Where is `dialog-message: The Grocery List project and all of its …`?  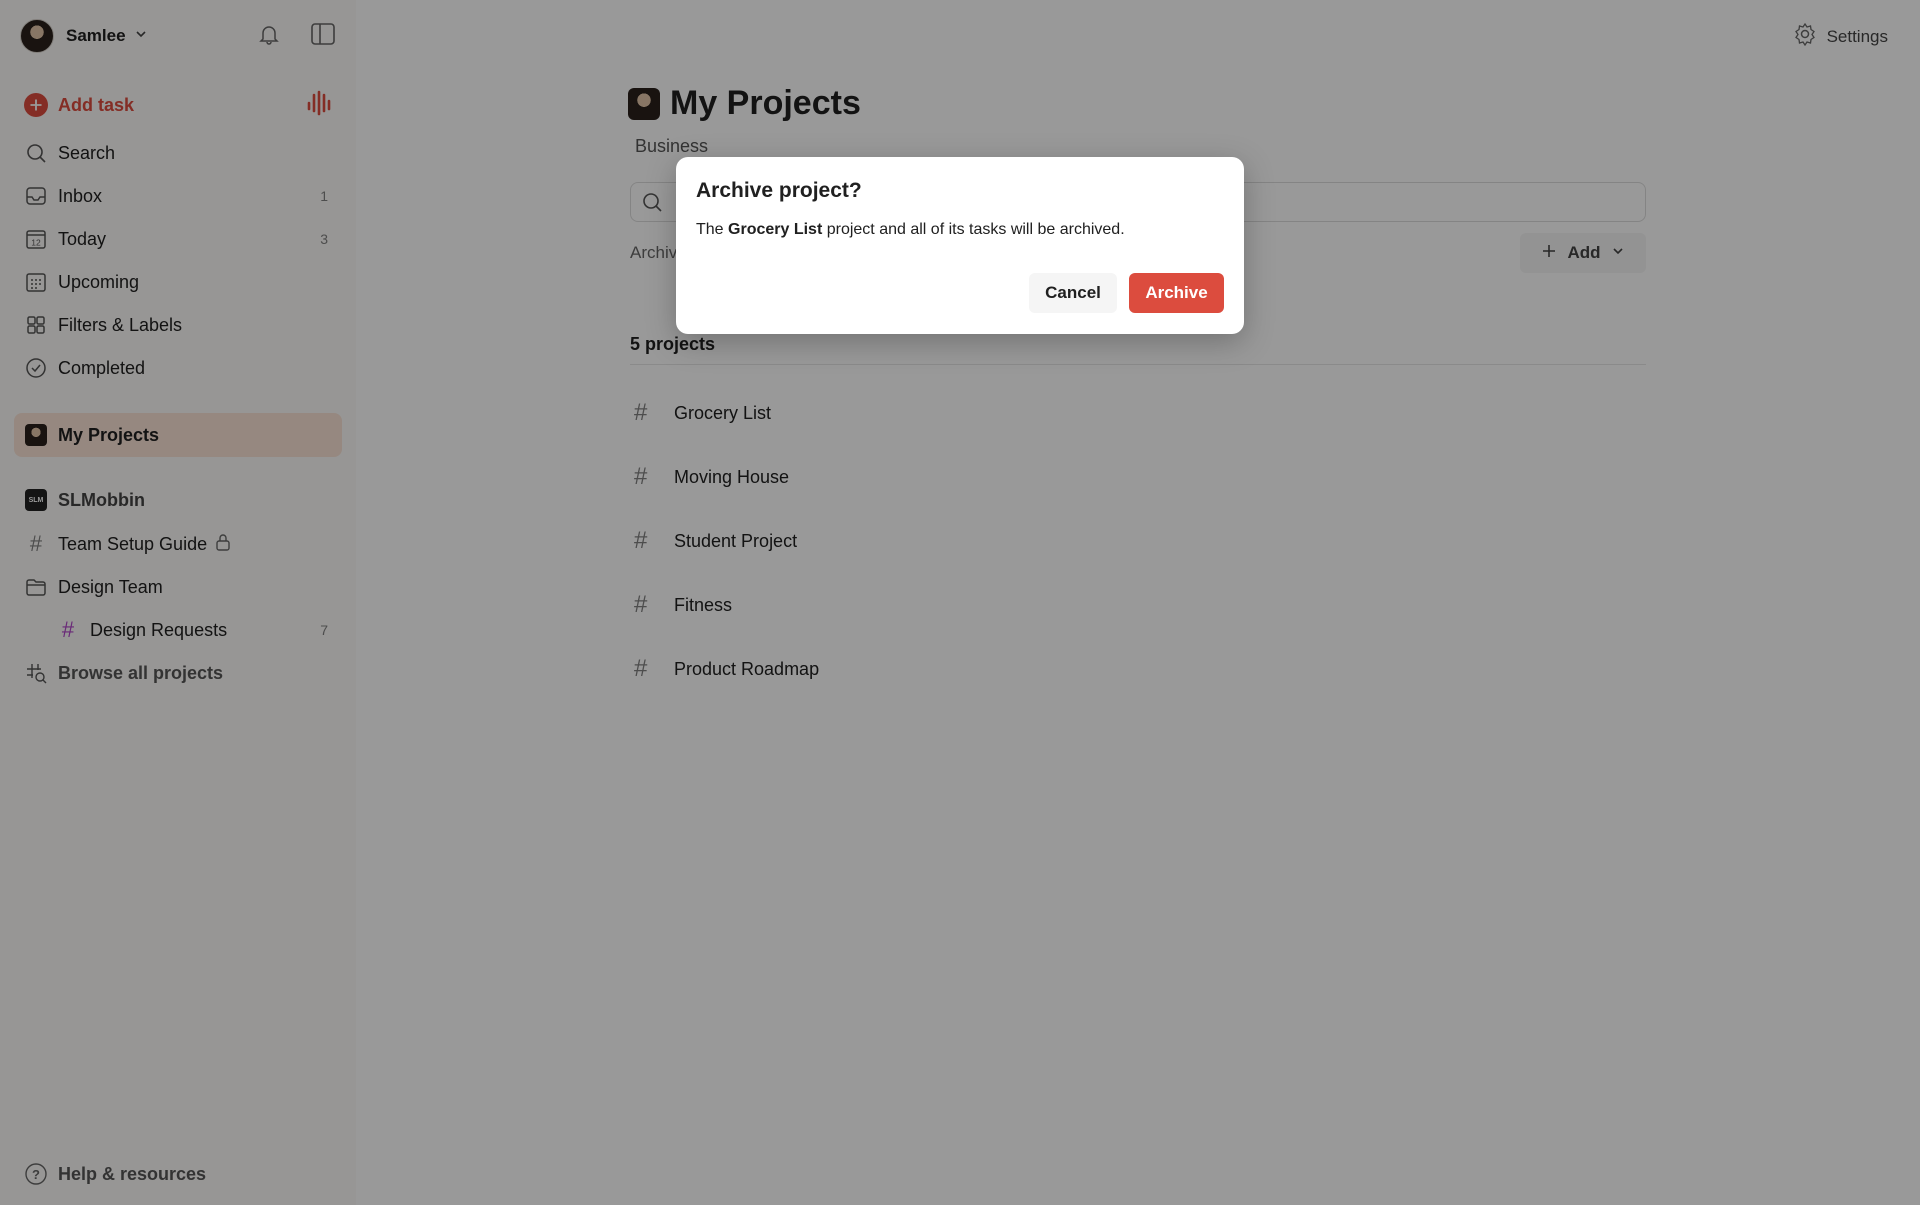
dialog-message: The Grocery List project and all of its … is located at coordinates (910, 229).